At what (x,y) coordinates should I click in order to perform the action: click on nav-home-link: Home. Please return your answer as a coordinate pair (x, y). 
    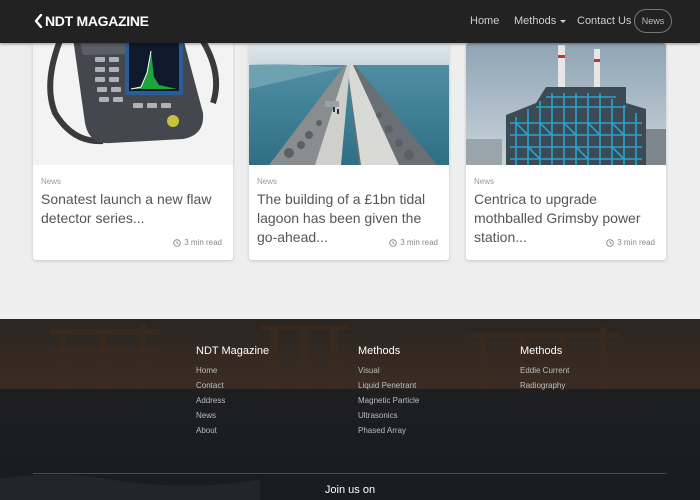
    Looking at the image, I should click on (484, 21).